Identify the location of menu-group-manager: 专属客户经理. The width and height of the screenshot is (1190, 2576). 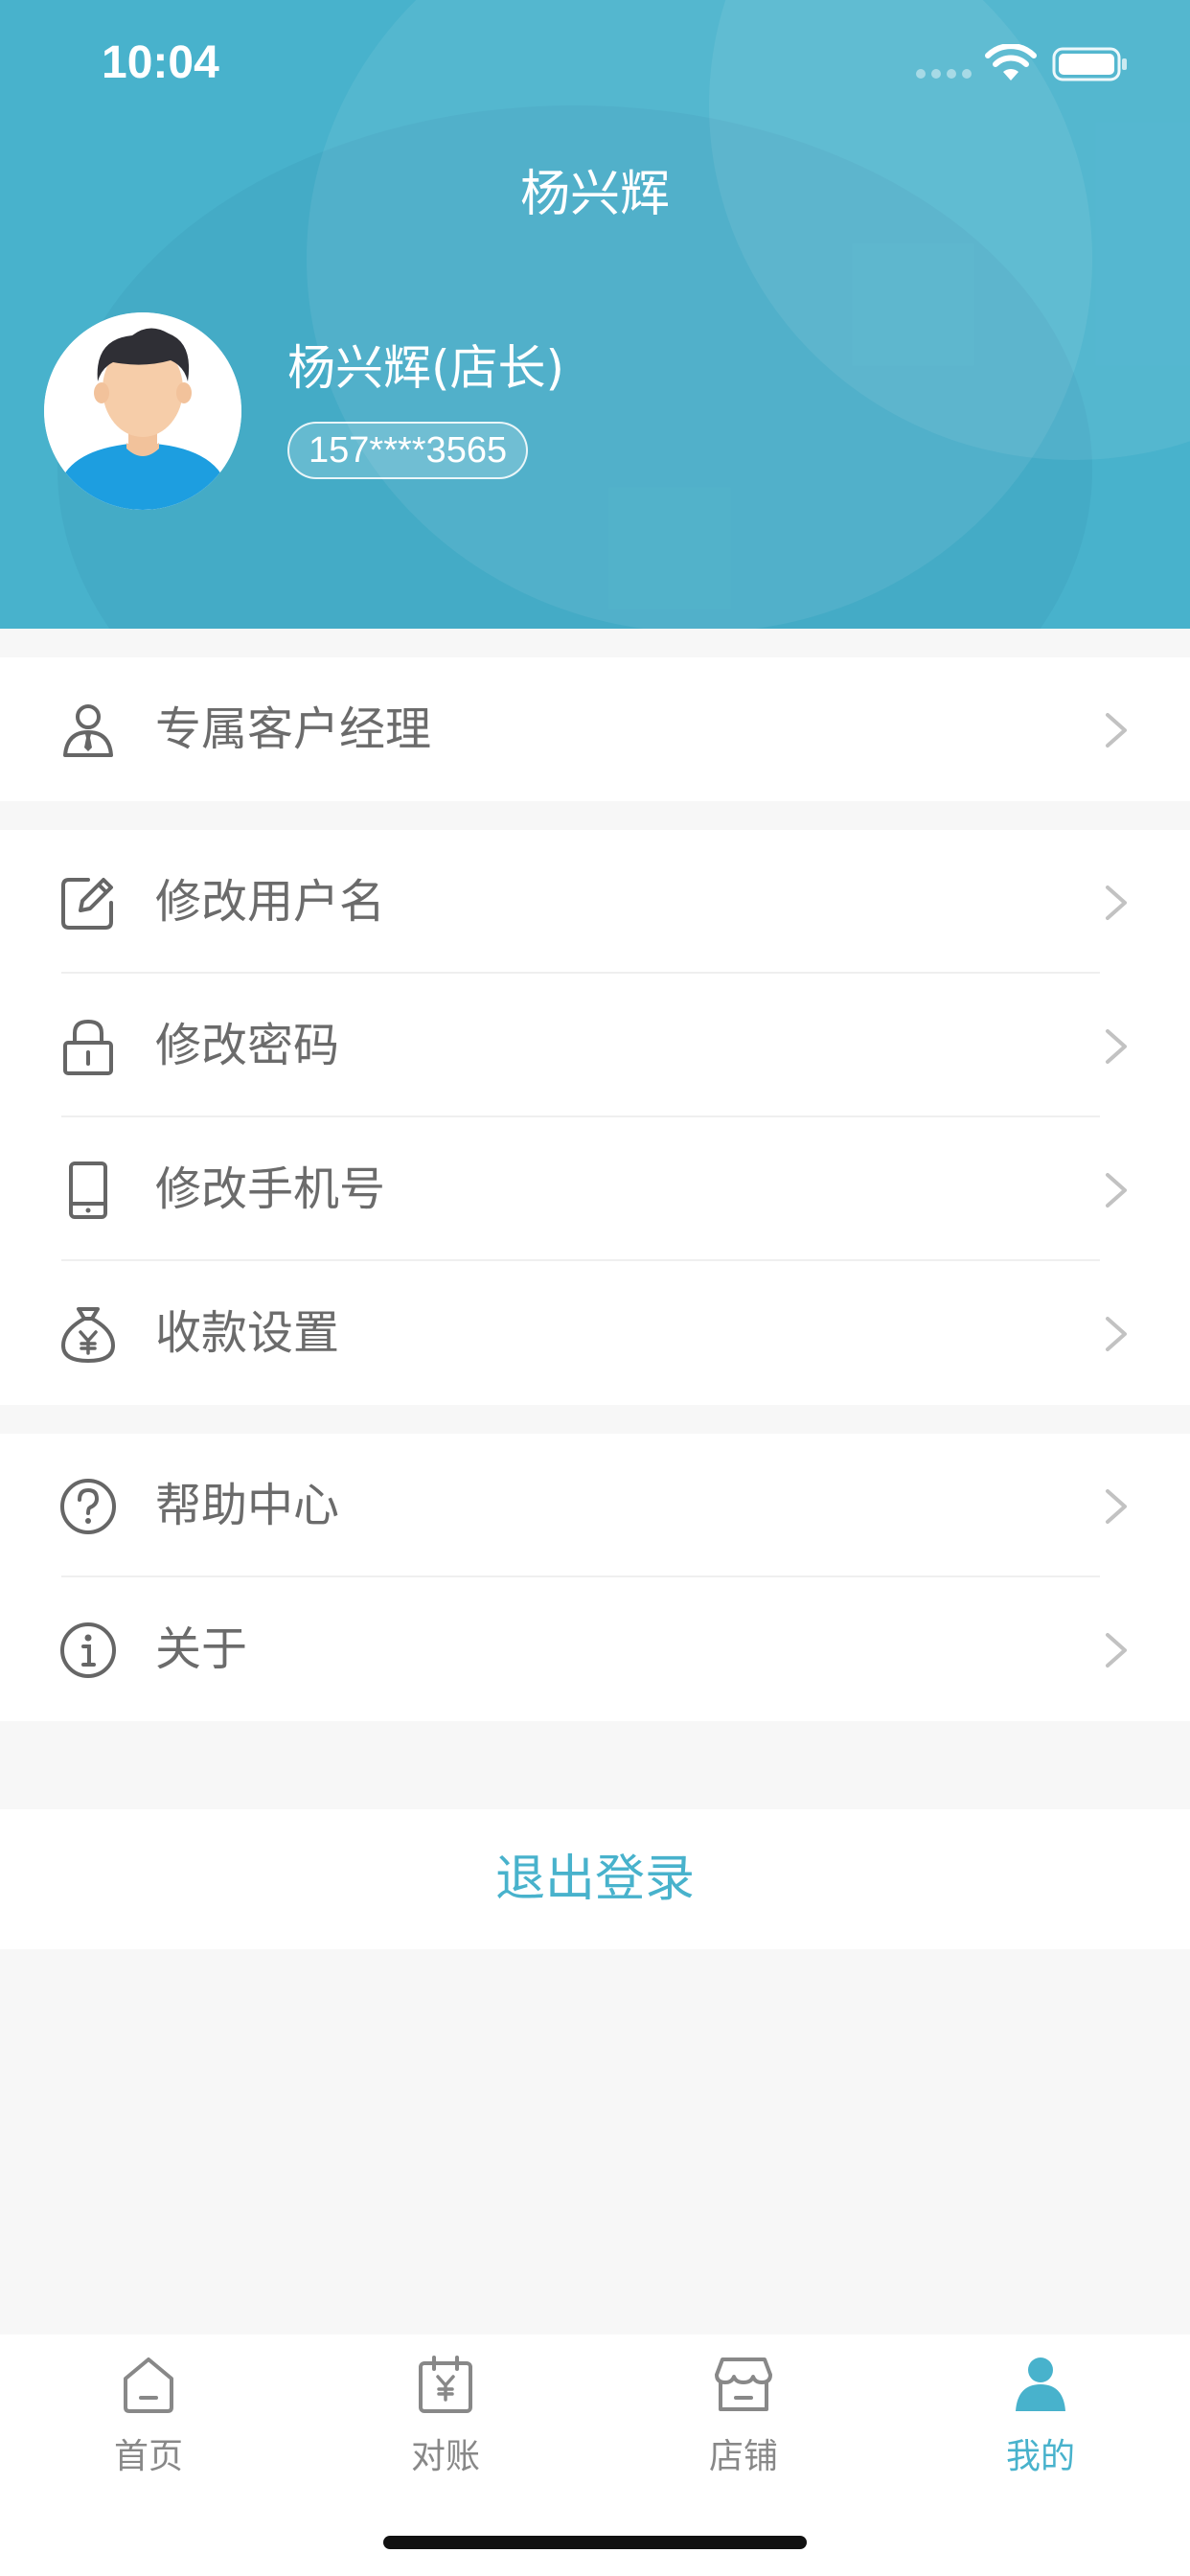
(595, 729).